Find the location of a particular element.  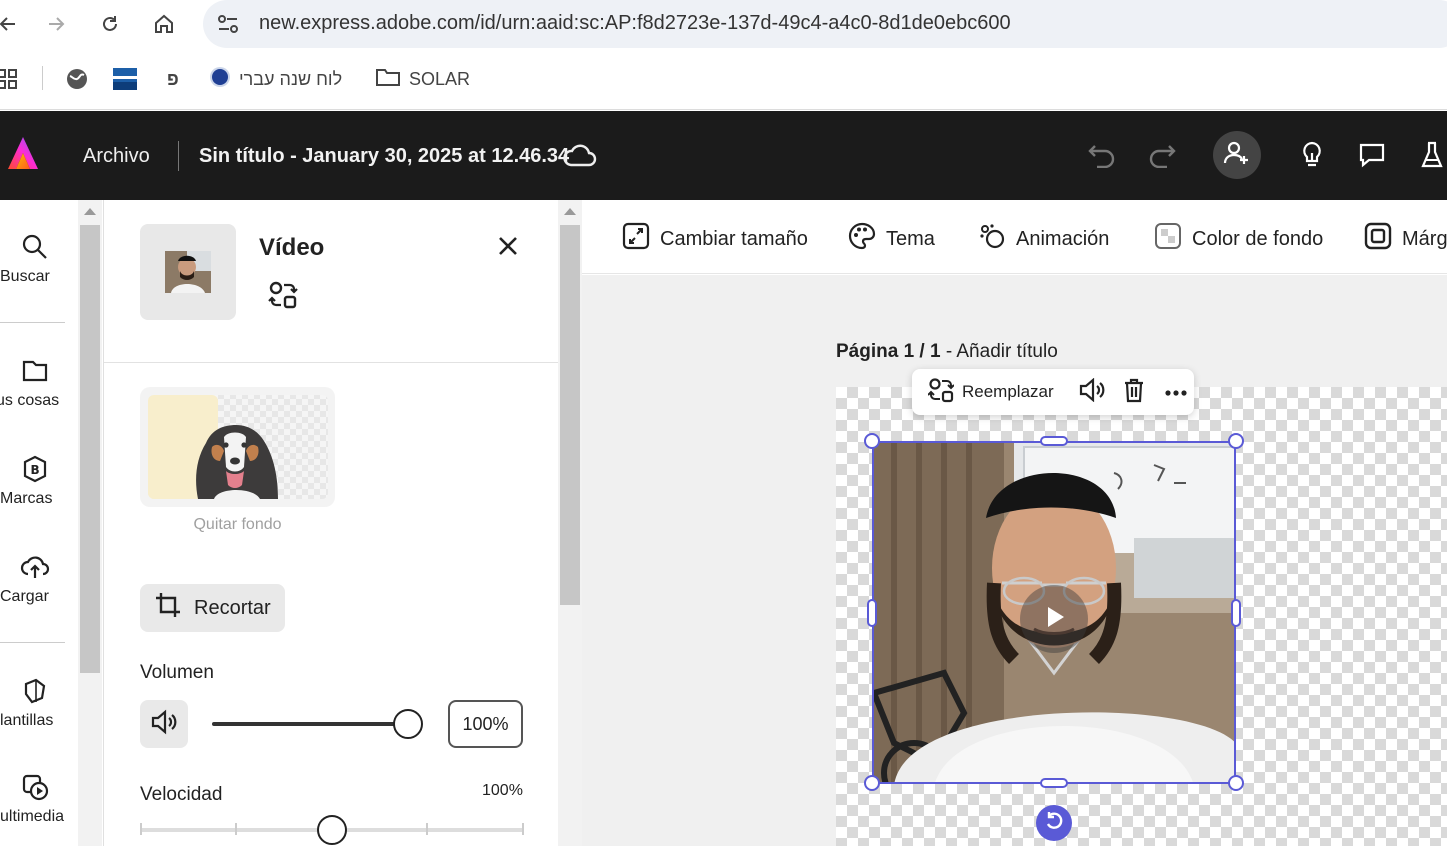

resize-handle-bottom-right is located at coordinates (1236, 783).